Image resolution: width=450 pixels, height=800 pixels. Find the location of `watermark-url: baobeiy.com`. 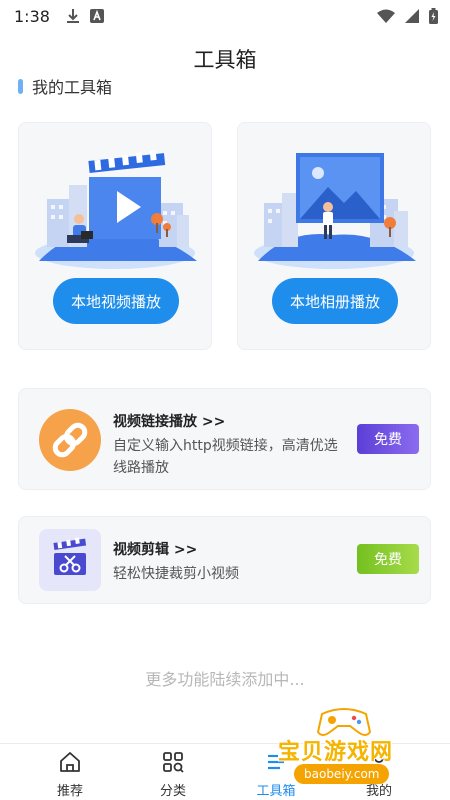

watermark-url: baobeiy.com is located at coordinates (342, 774).